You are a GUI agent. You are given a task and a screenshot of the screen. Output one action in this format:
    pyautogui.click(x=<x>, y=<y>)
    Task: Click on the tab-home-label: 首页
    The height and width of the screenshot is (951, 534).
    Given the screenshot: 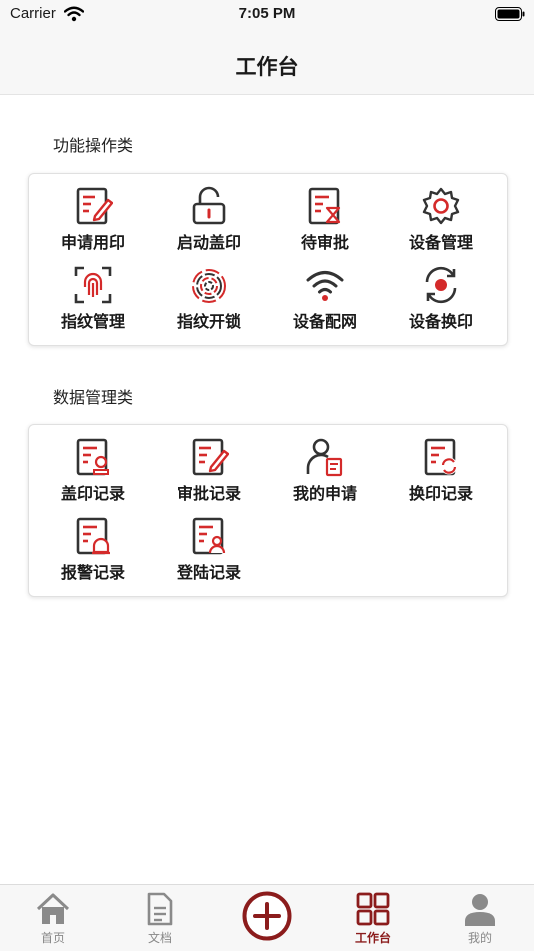 What is the action you would take?
    pyautogui.click(x=52, y=938)
    